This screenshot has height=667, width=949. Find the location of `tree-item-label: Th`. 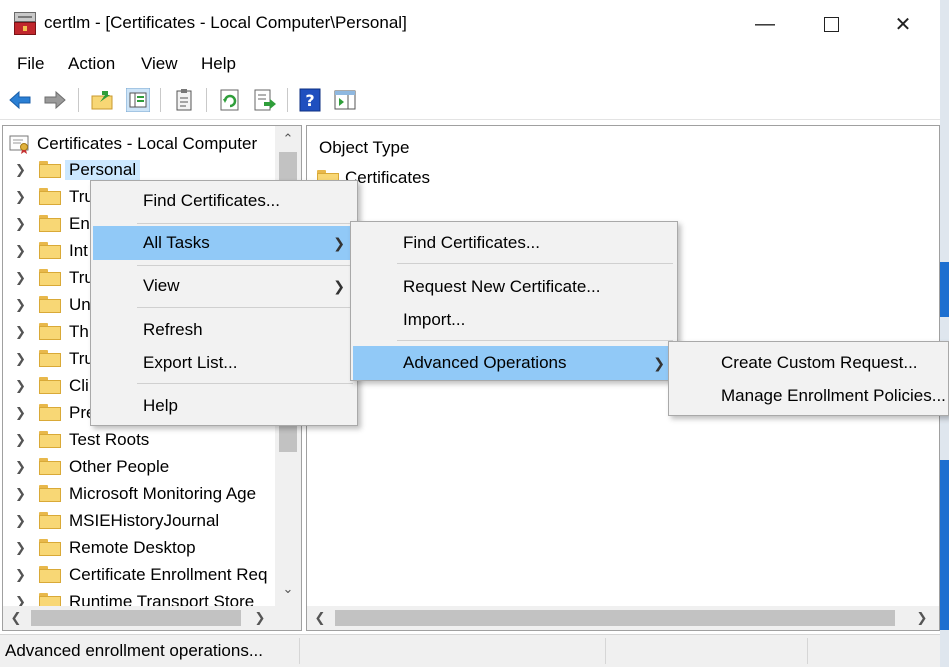

tree-item-label: Th is located at coordinates (79, 331).